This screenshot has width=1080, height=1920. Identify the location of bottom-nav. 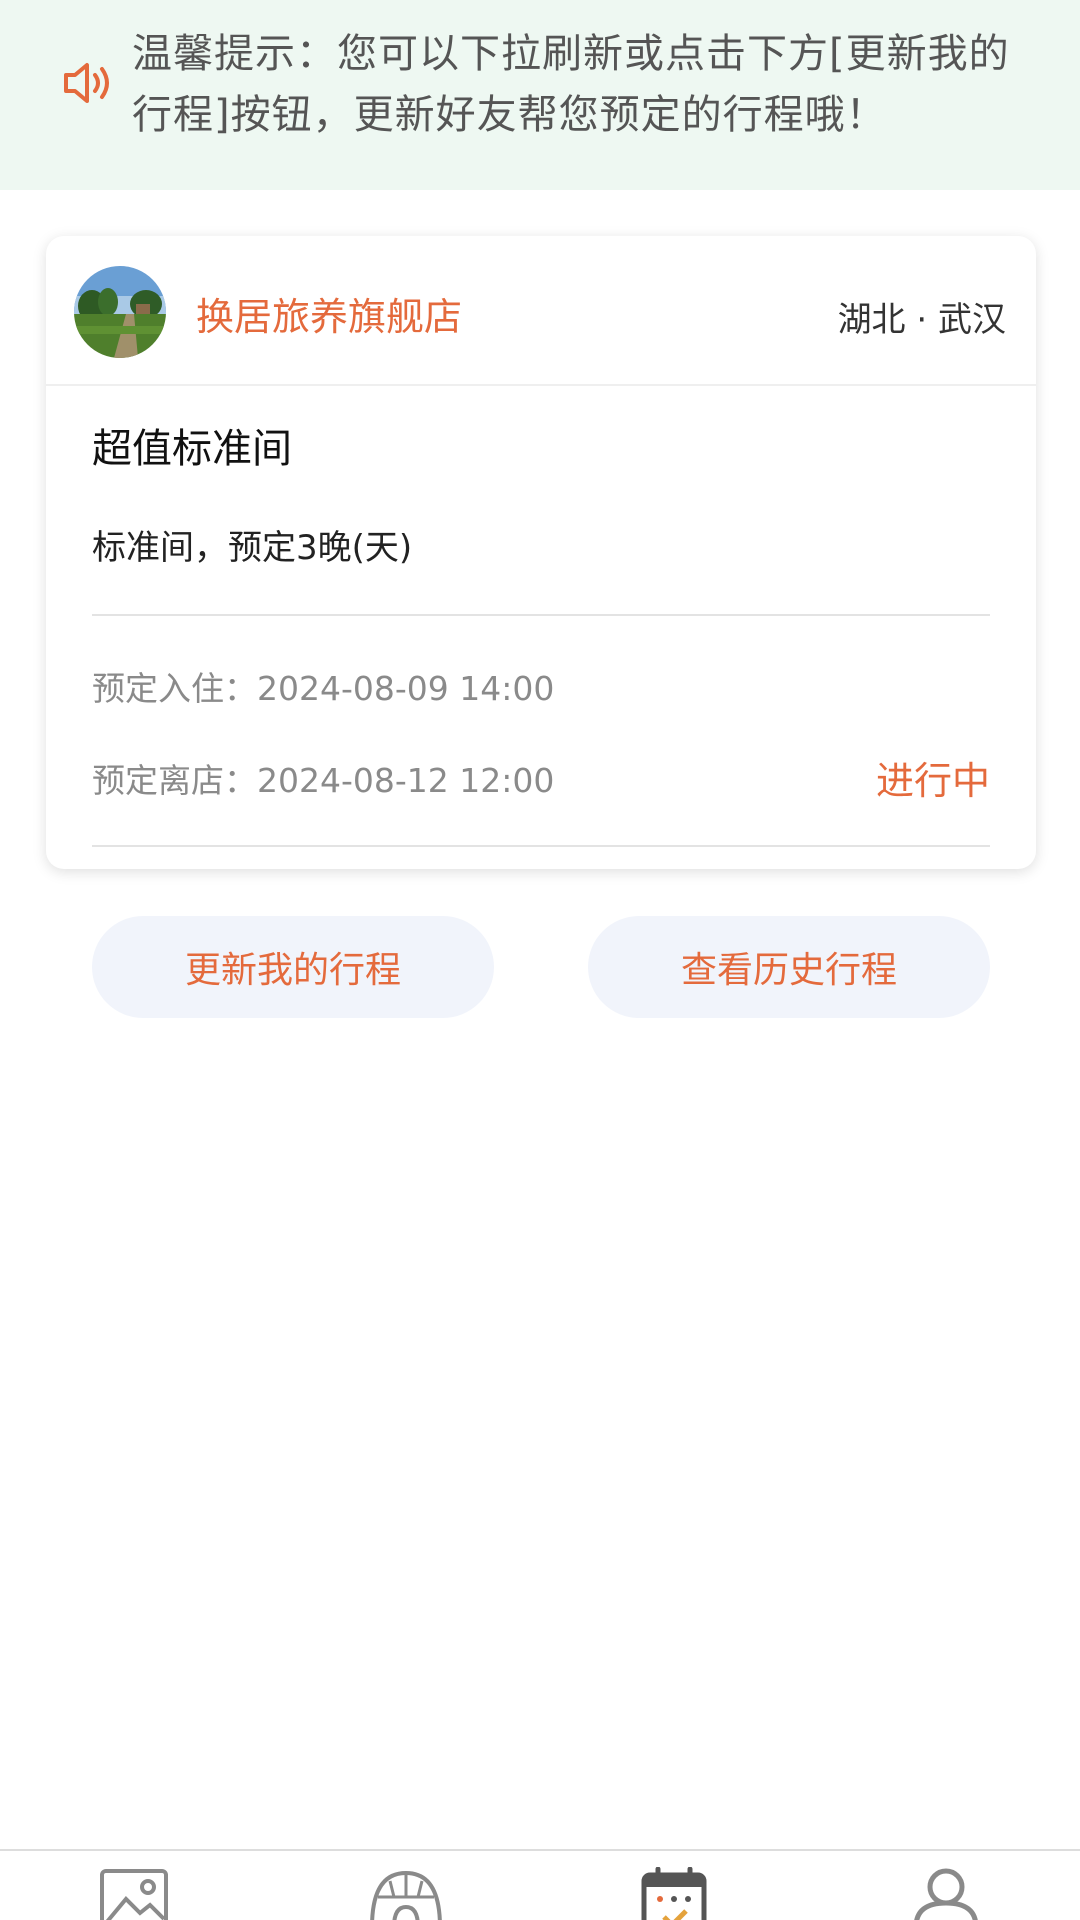
(540, 1884).